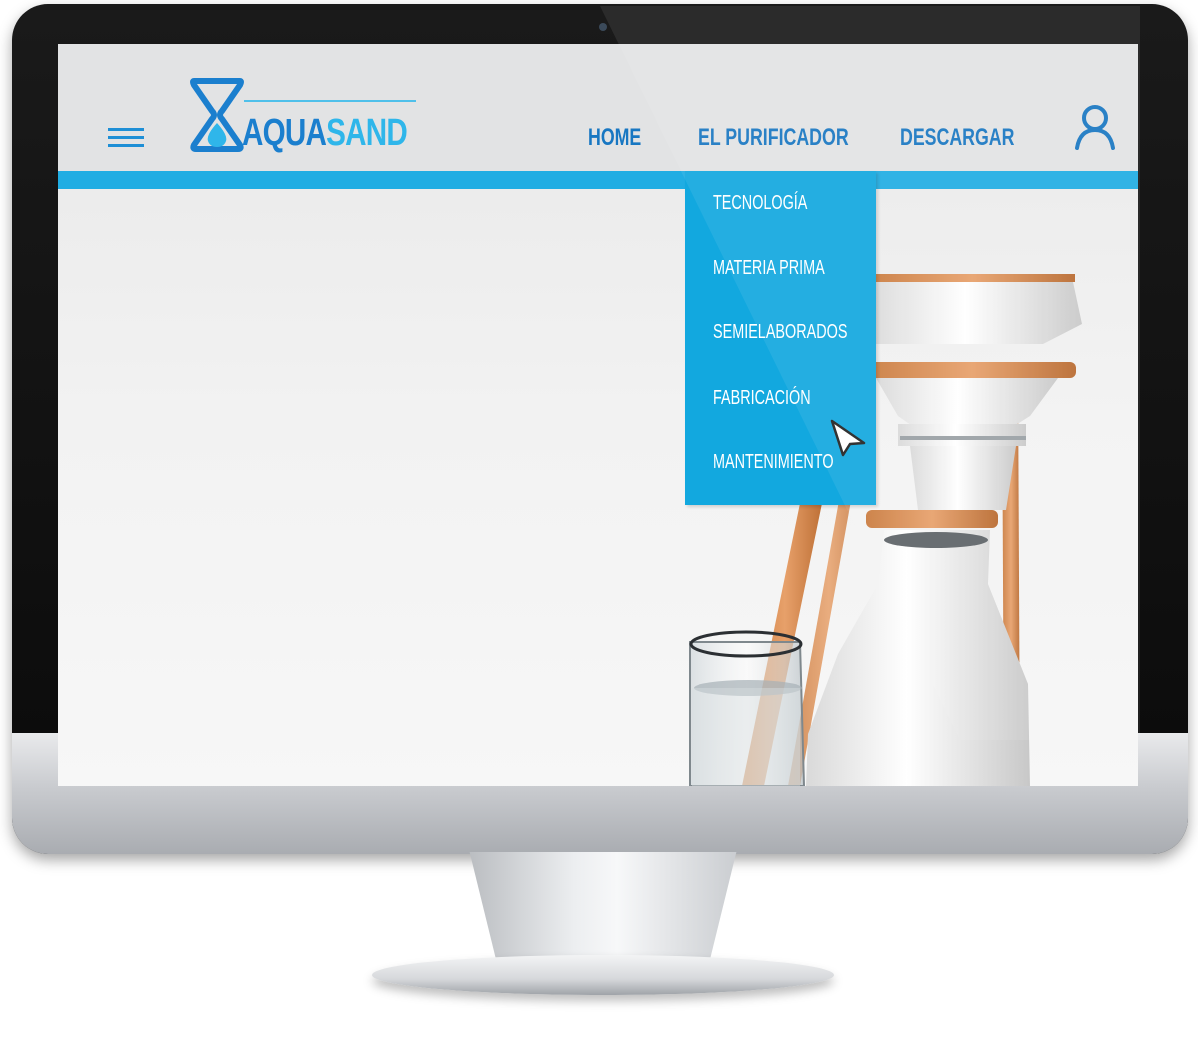  What do you see at coordinates (769, 268) in the screenshot?
I see `dropdown-item-materia-prima: MATERIA PRIMA` at bounding box center [769, 268].